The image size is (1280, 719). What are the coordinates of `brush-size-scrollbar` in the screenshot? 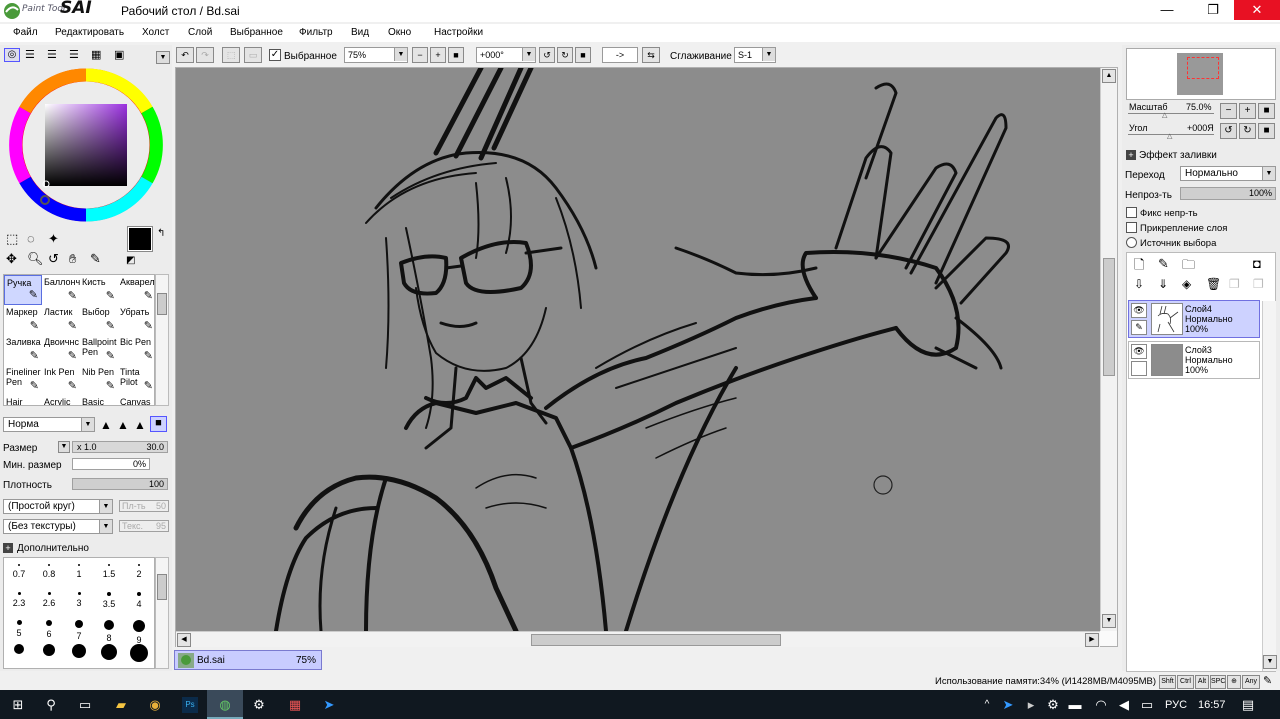 It's located at (162, 613).